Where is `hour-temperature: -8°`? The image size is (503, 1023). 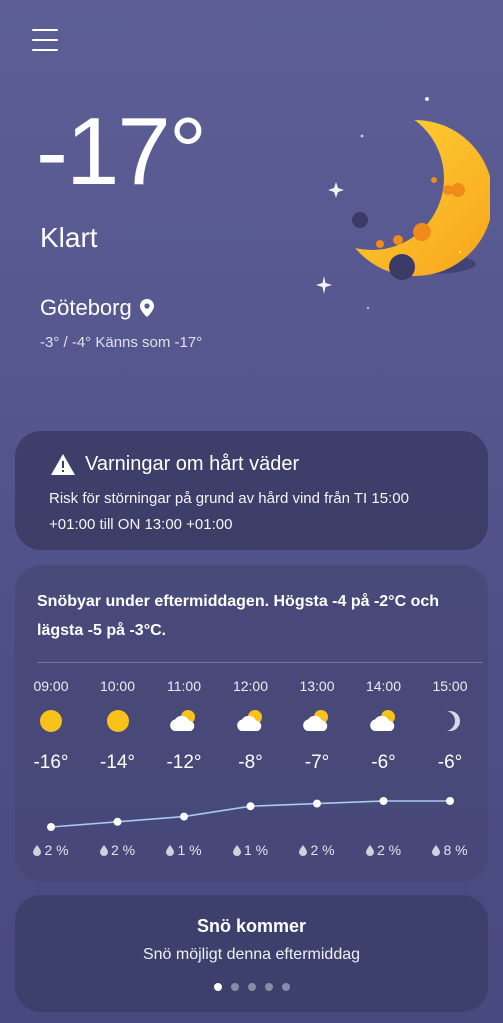 hour-temperature: -8° is located at coordinates (250, 762).